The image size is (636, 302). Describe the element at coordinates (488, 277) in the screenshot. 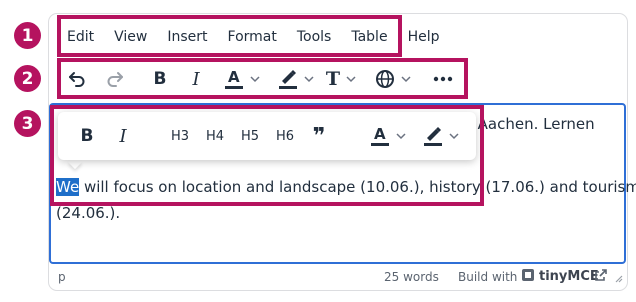

I see `build-with-label: Build with` at that location.